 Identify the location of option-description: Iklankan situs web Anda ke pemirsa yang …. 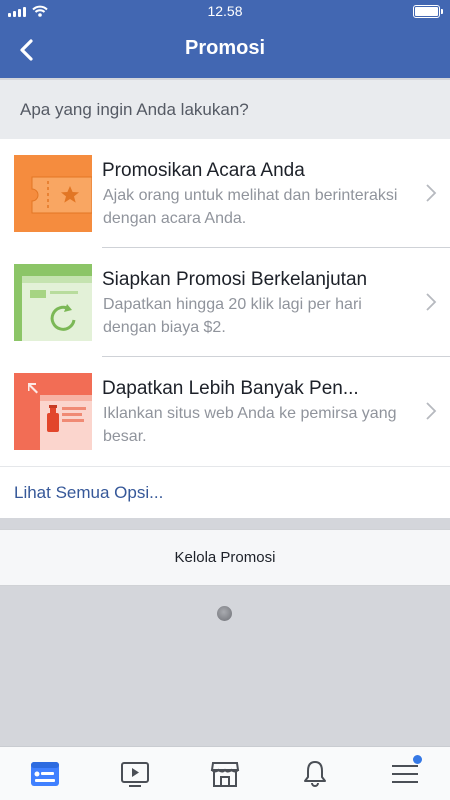
(250, 425).